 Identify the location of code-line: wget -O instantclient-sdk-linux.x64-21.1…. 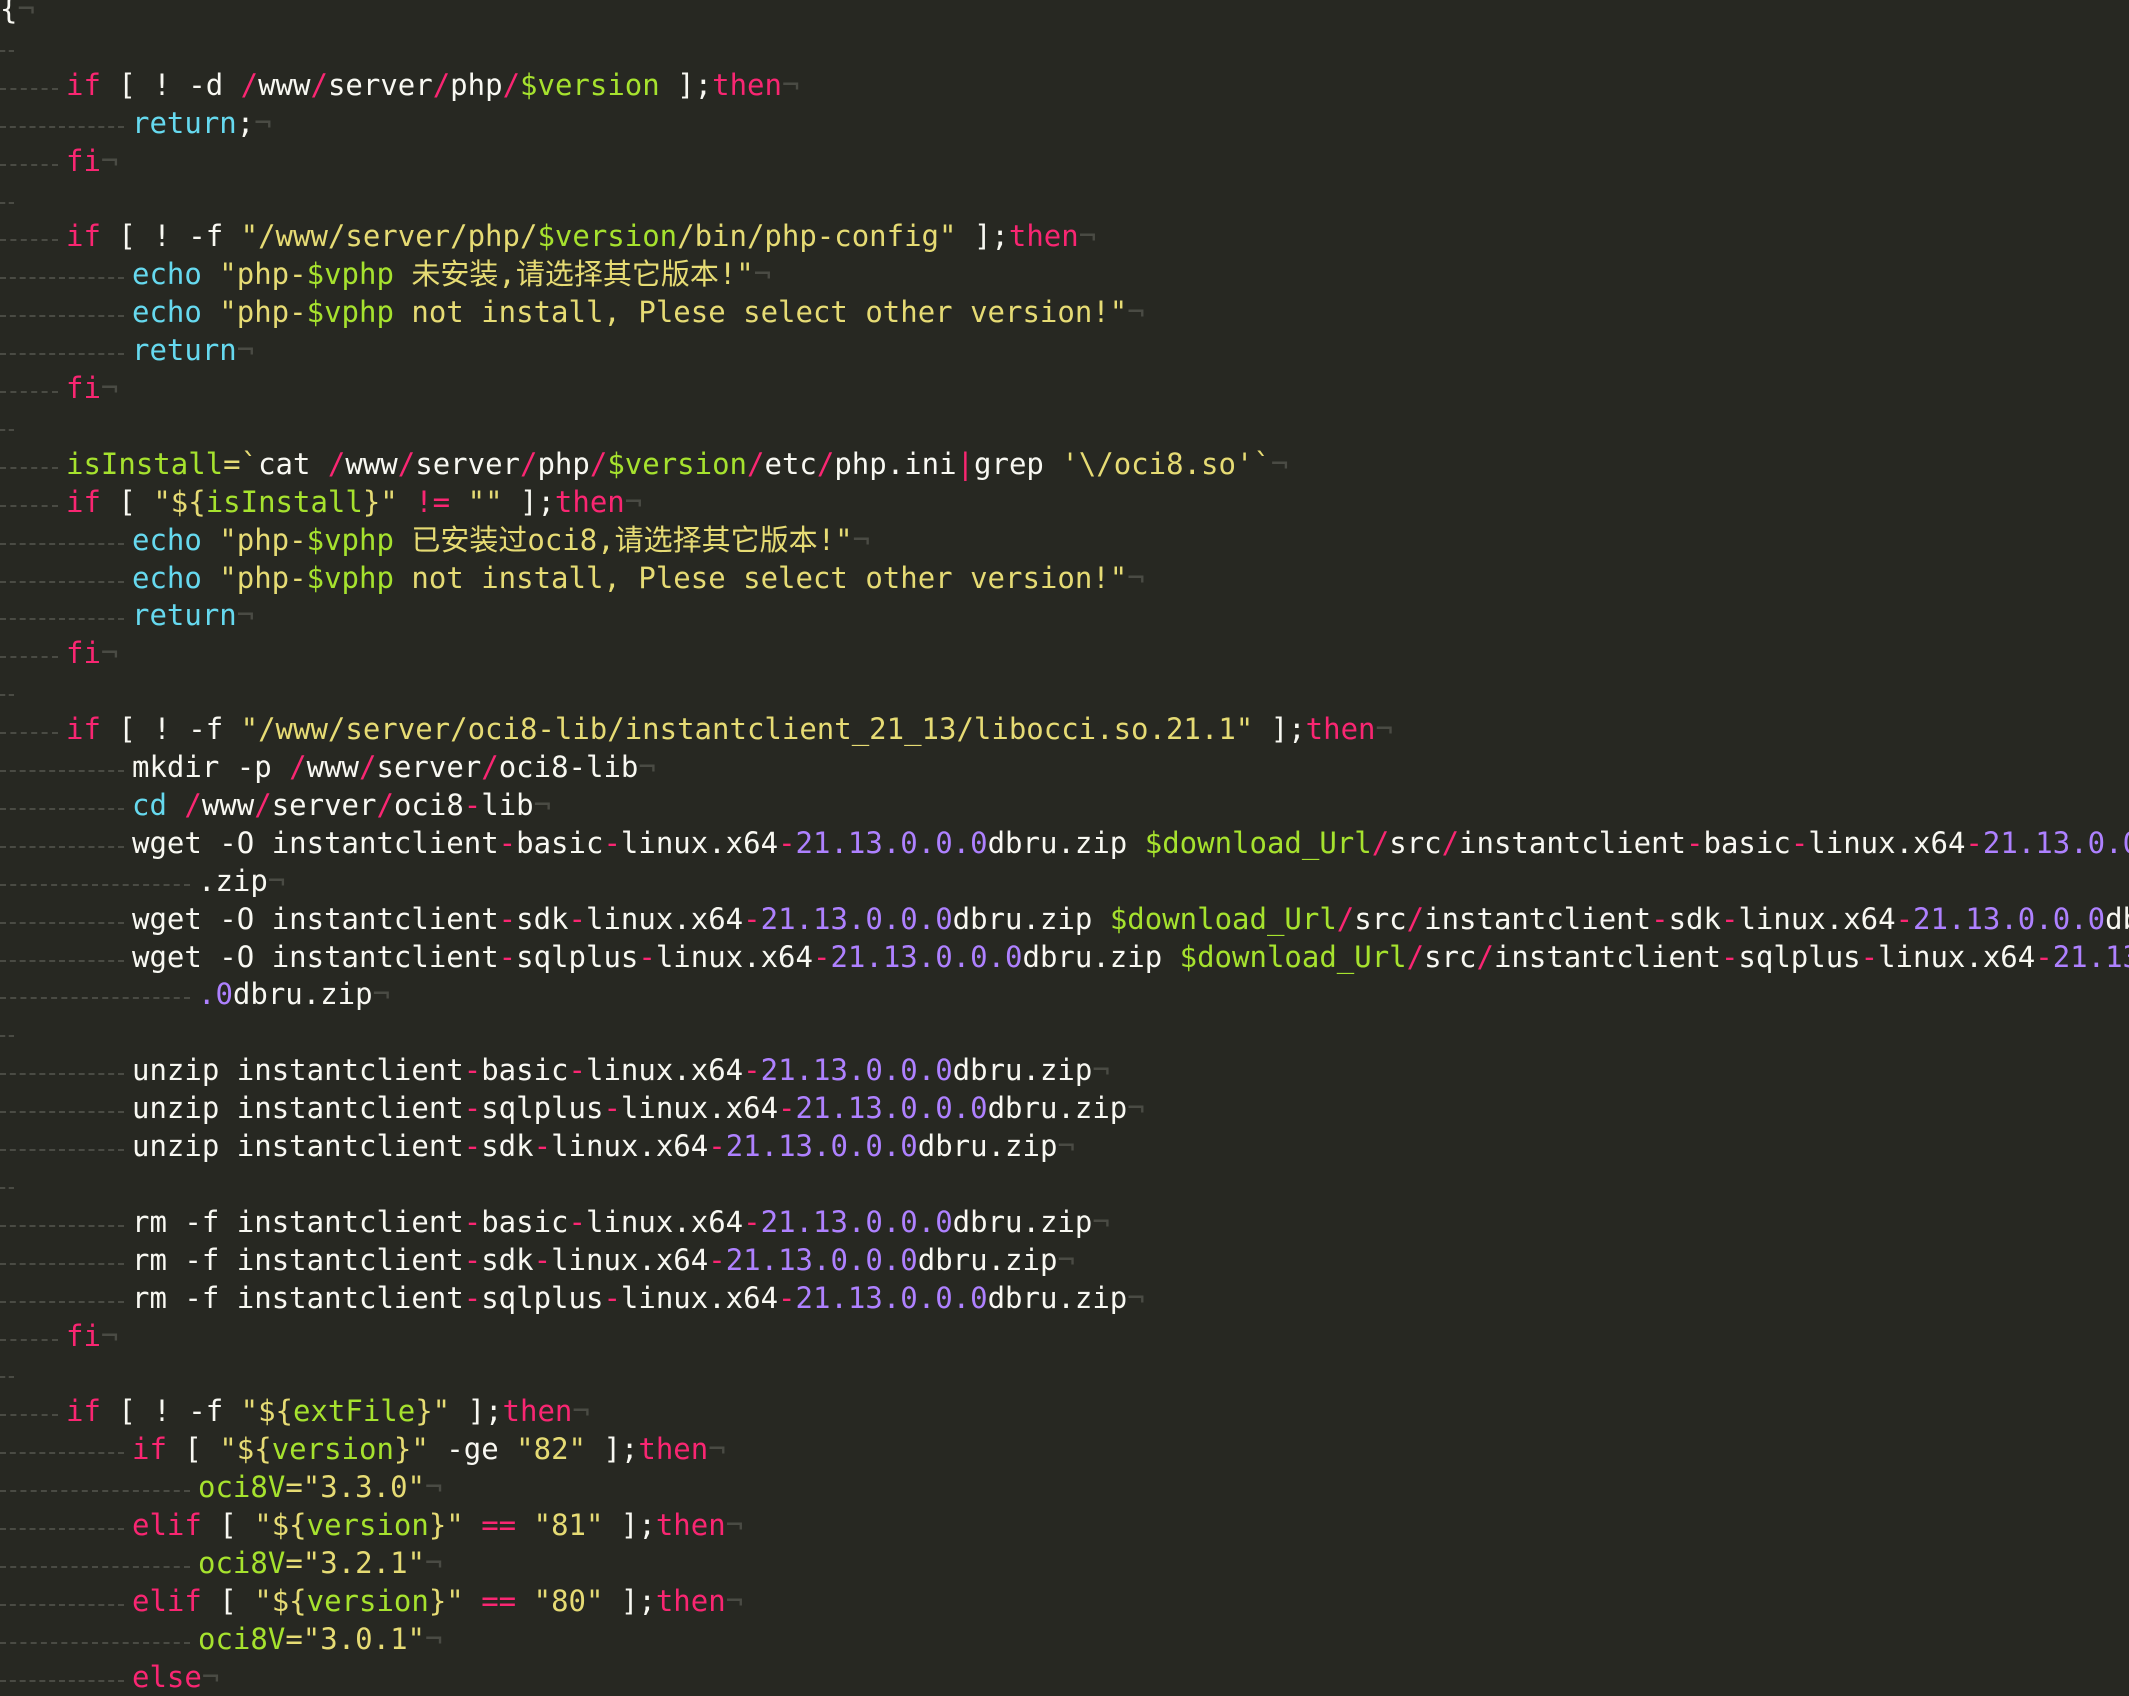
(1064, 919).